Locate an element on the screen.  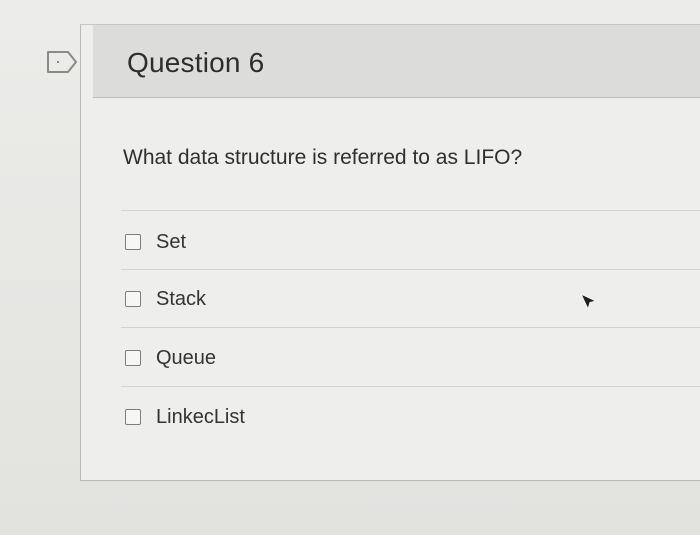
option-label: Stack is located at coordinates (181, 298).